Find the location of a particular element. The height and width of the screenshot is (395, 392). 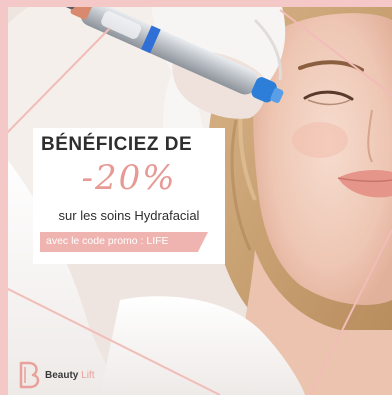

promo-subline: sur les soins Hydrafacial is located at coordinates (129, 215).